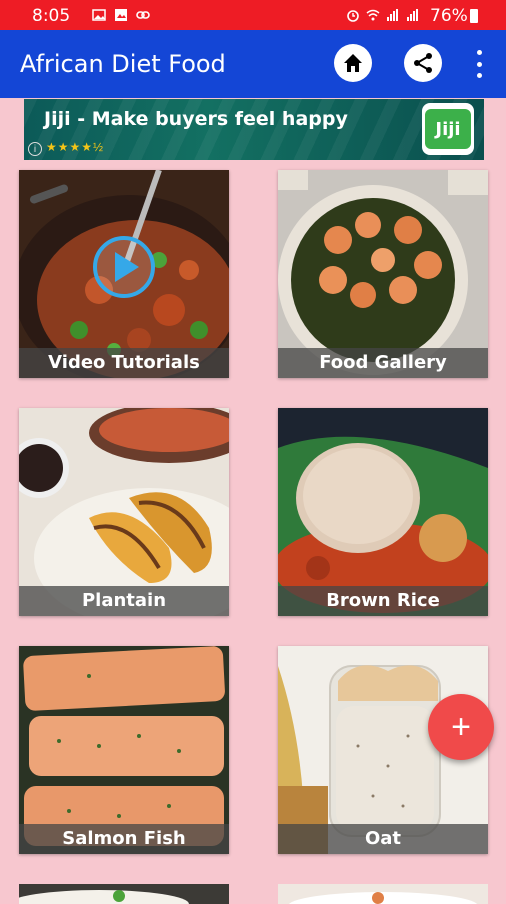 The image size is (506, 904). I want to click on battery-icon, so click(474, 16).